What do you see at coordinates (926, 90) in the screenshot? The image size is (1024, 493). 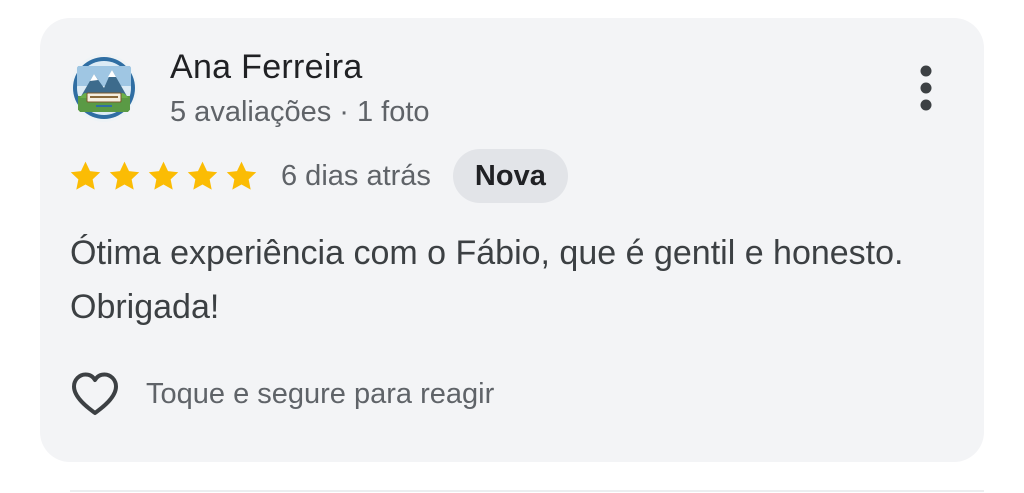 I see `more-vert-icon` at bounding box center [926, 90].